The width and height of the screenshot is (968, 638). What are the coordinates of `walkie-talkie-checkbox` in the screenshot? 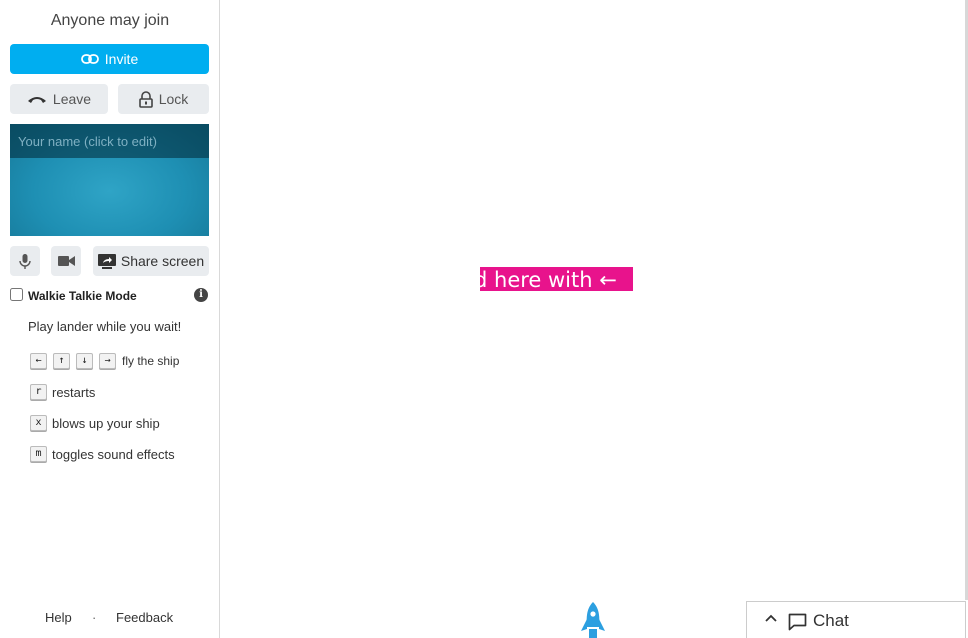 It's located at (16, 294).